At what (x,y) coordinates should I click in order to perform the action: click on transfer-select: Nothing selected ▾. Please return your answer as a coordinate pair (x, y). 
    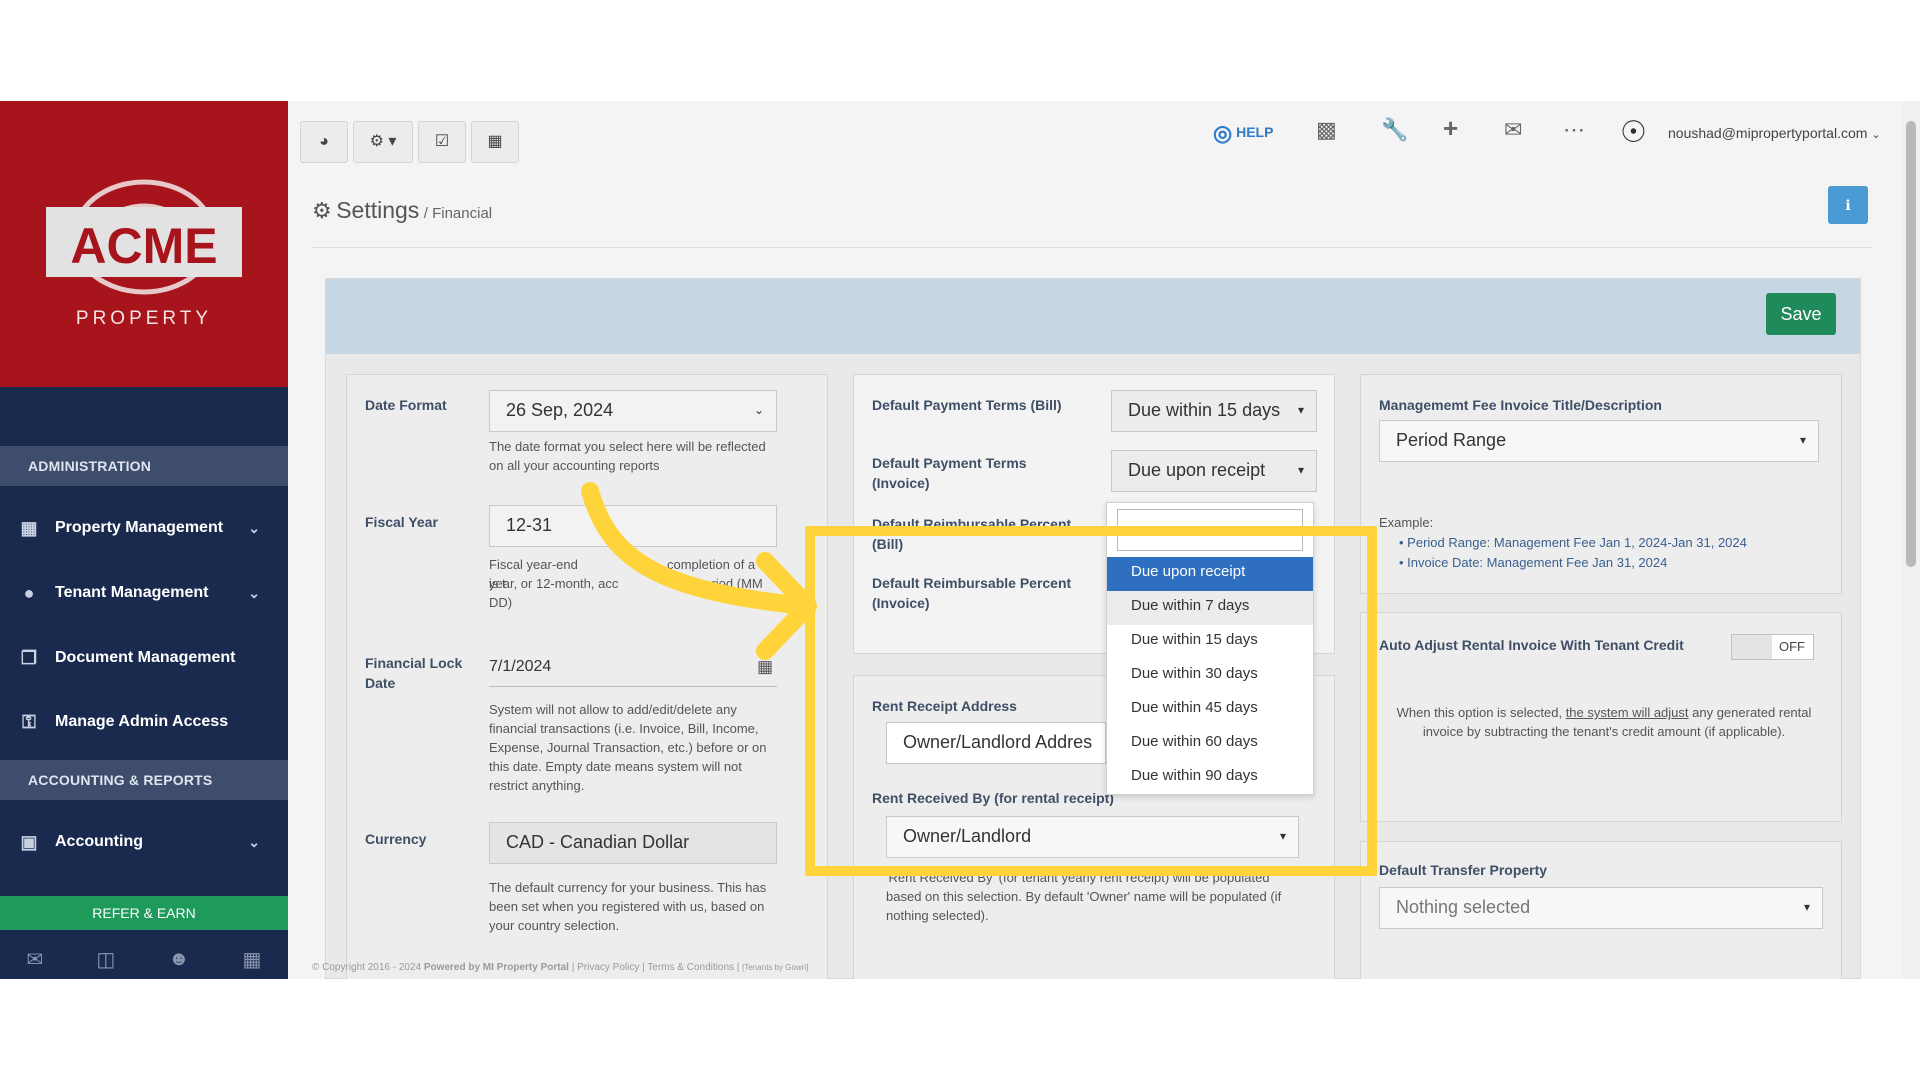
    Looking at the image, I should click on (1601, 908).